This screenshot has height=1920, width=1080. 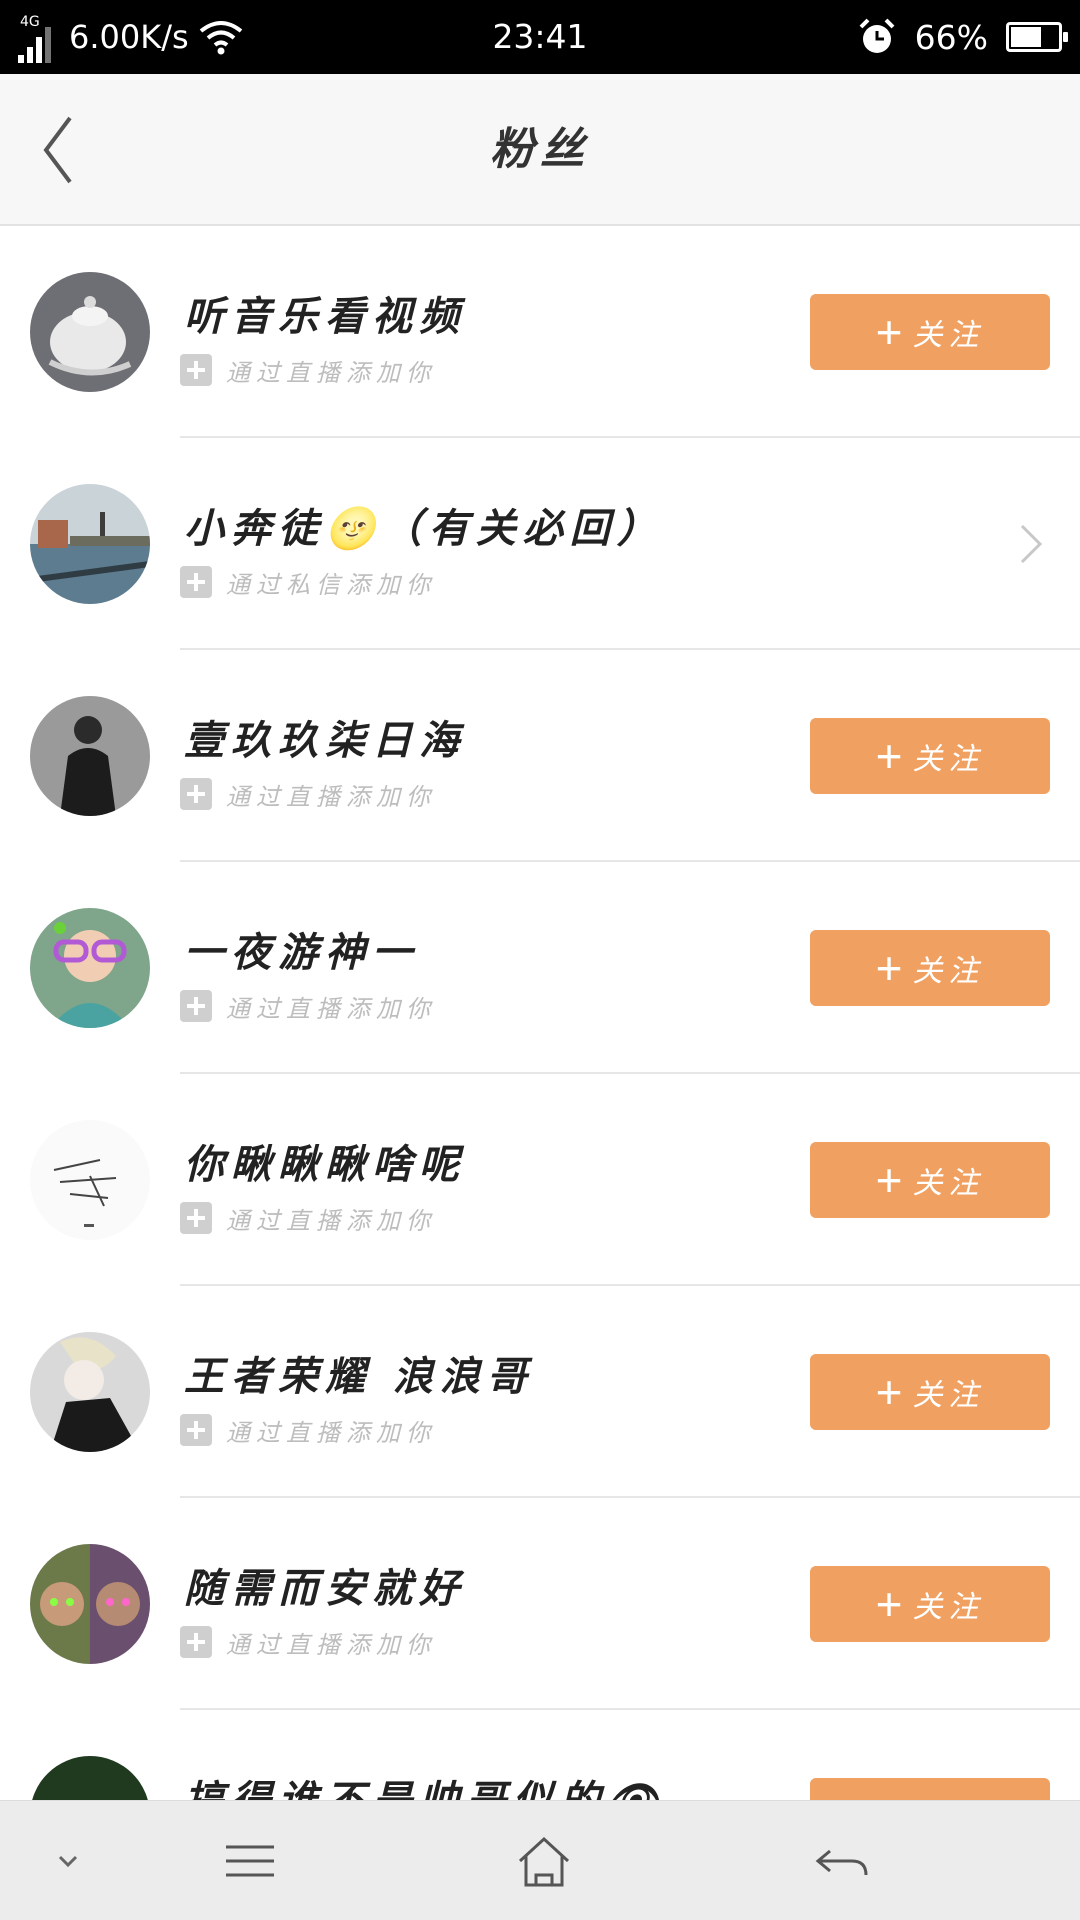 I want to click on follower-source: 通过私信添加你, so click(x=308, y=582).